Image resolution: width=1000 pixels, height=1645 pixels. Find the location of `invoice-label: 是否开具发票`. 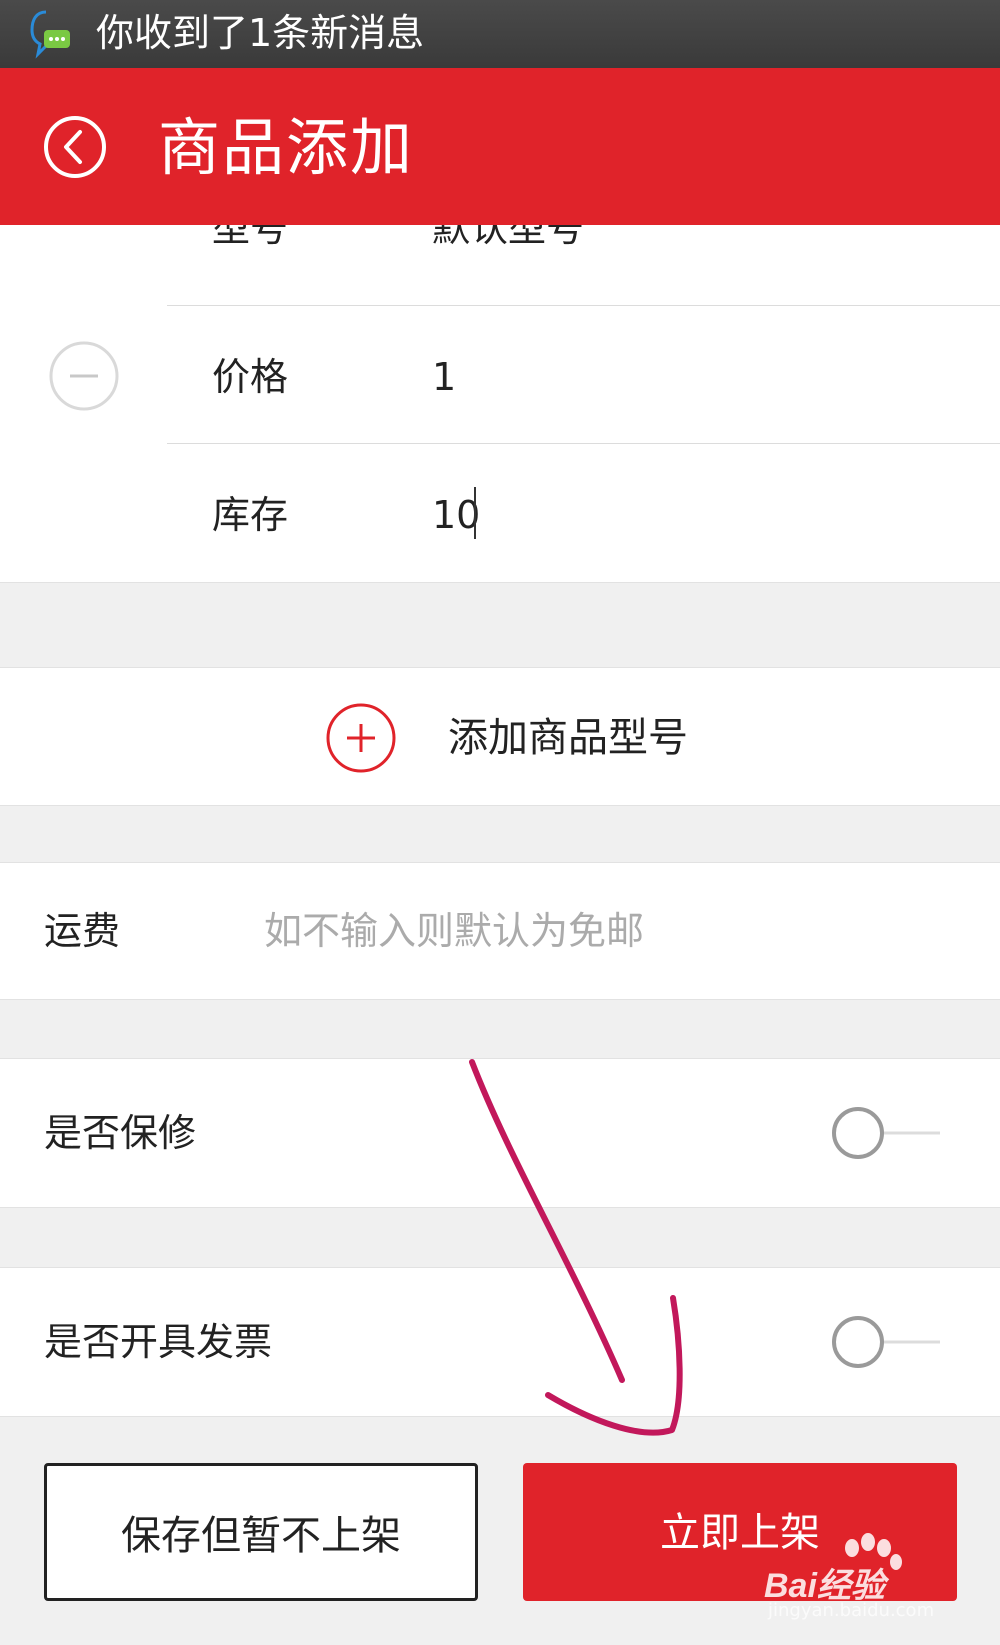

invoice-label: 是否开具发票 is located at coordinates (158, 1342).